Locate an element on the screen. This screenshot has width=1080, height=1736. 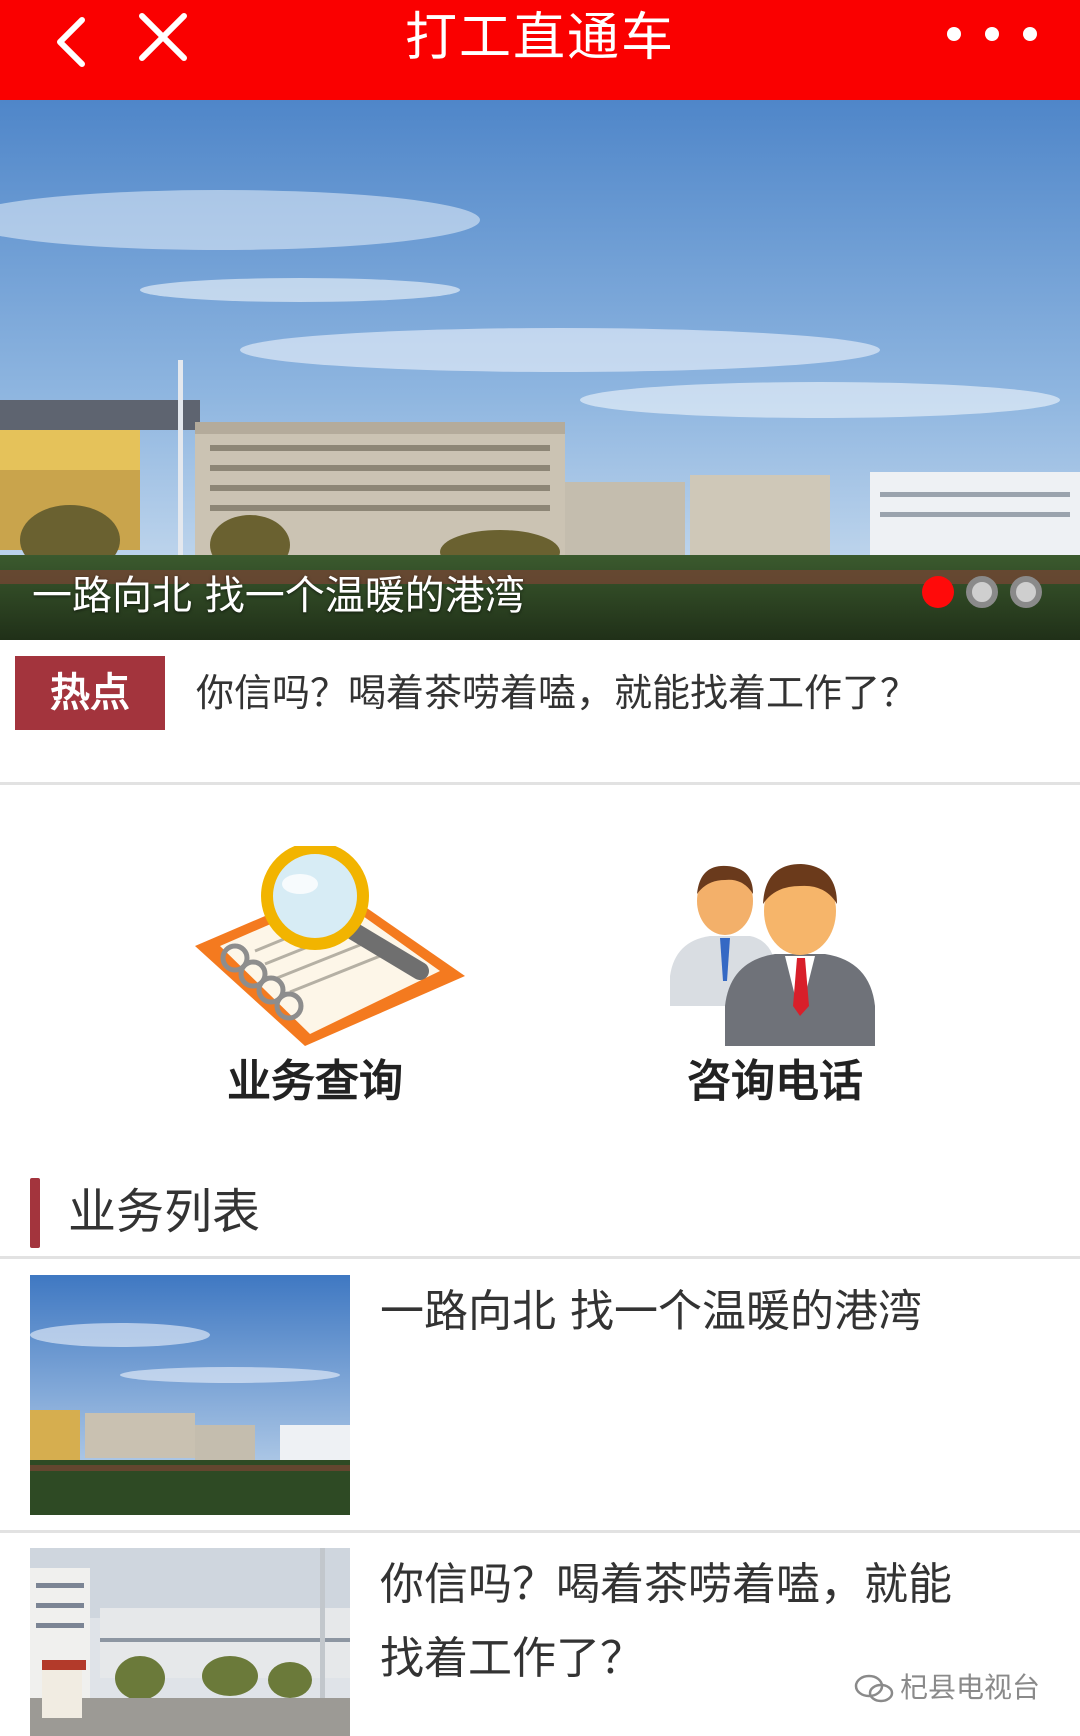
hot-news-text: 你信吗？喝着茶唠着嗑，就能找着工作了？ is located at coordinates (557, 693).